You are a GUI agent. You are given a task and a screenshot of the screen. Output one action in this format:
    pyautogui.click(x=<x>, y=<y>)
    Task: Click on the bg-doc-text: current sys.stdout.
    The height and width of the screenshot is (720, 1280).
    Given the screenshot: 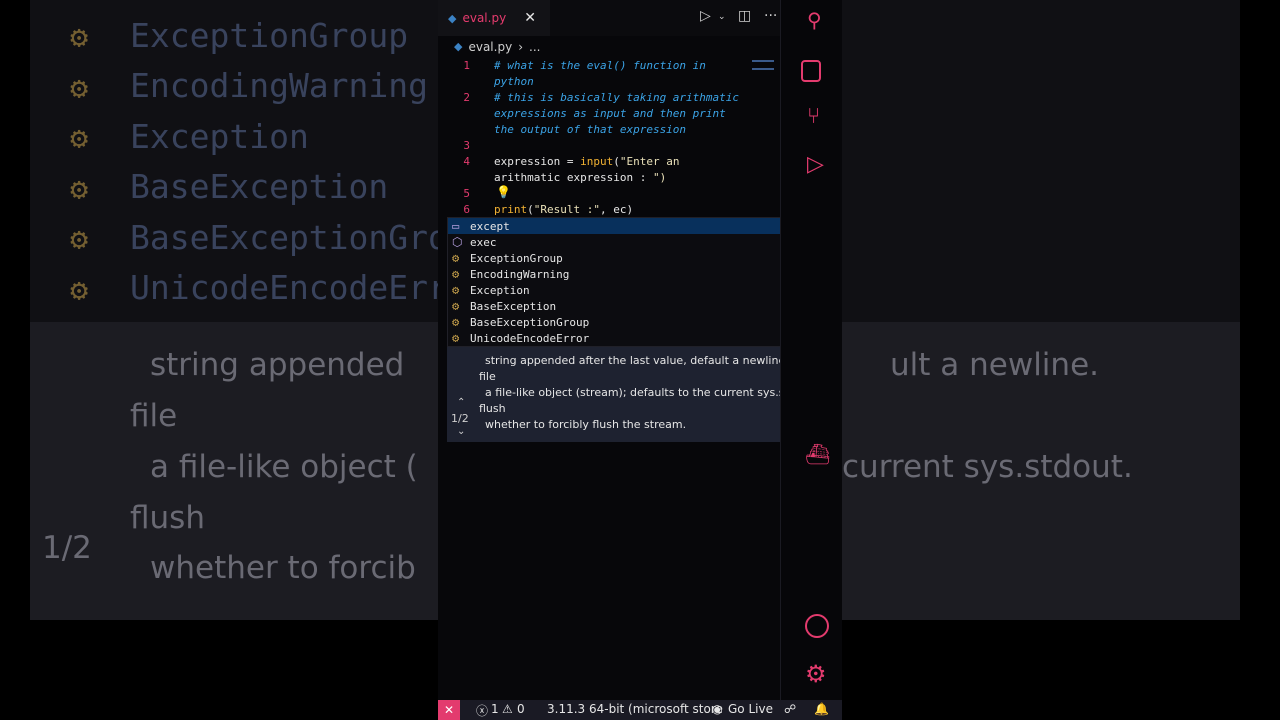 What is the action you would take?
    pyautogui.click(x=987, y=467)
    